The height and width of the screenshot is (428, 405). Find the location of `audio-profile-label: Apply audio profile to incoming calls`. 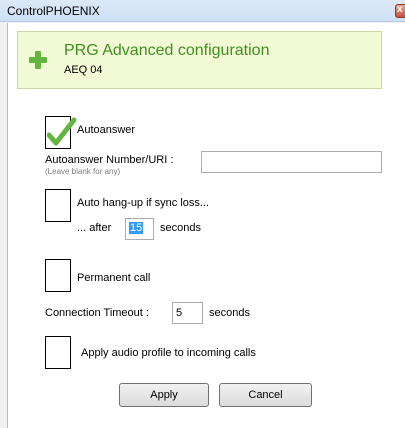

audio-profile-label: Apply audio profile to incoming calls is located at coordinates (168, 353).